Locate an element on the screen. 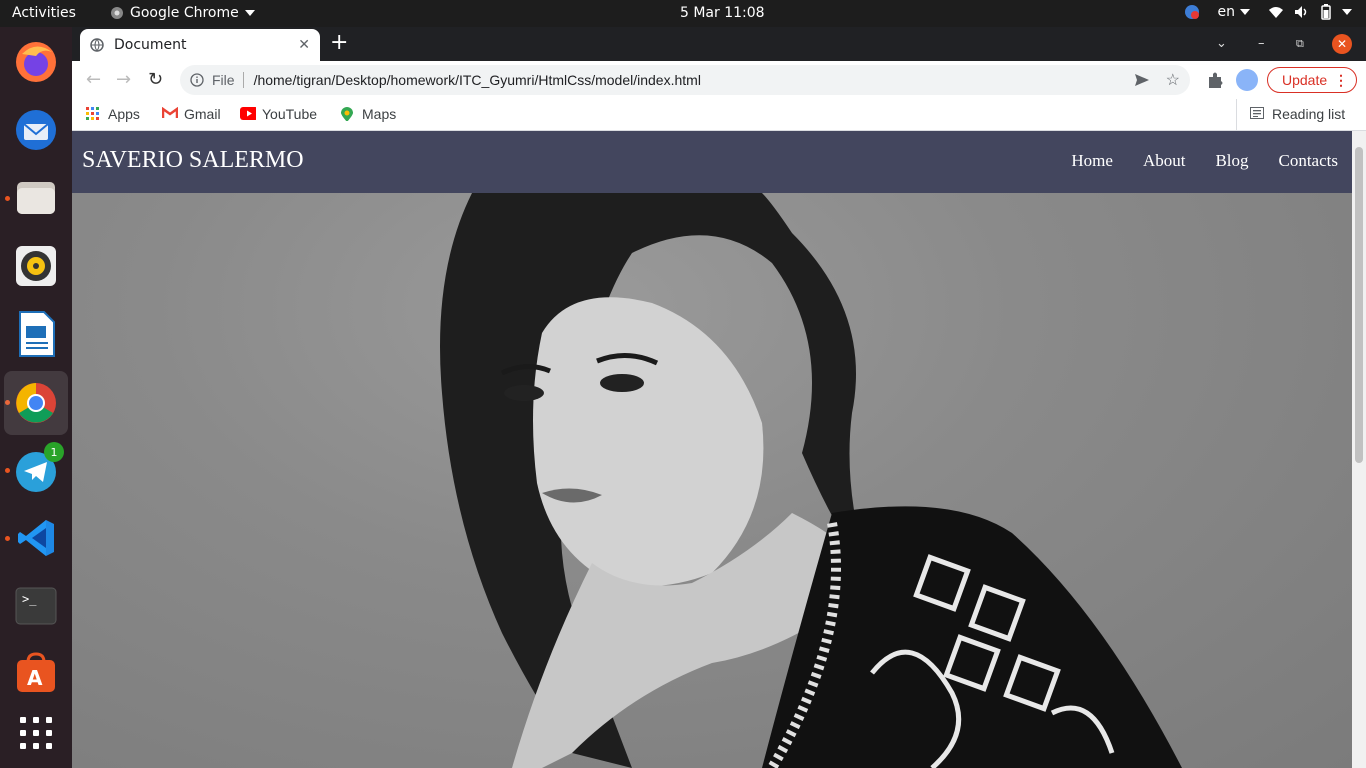  close-window-icon: ✕ is located at coordinates (1342, 44).